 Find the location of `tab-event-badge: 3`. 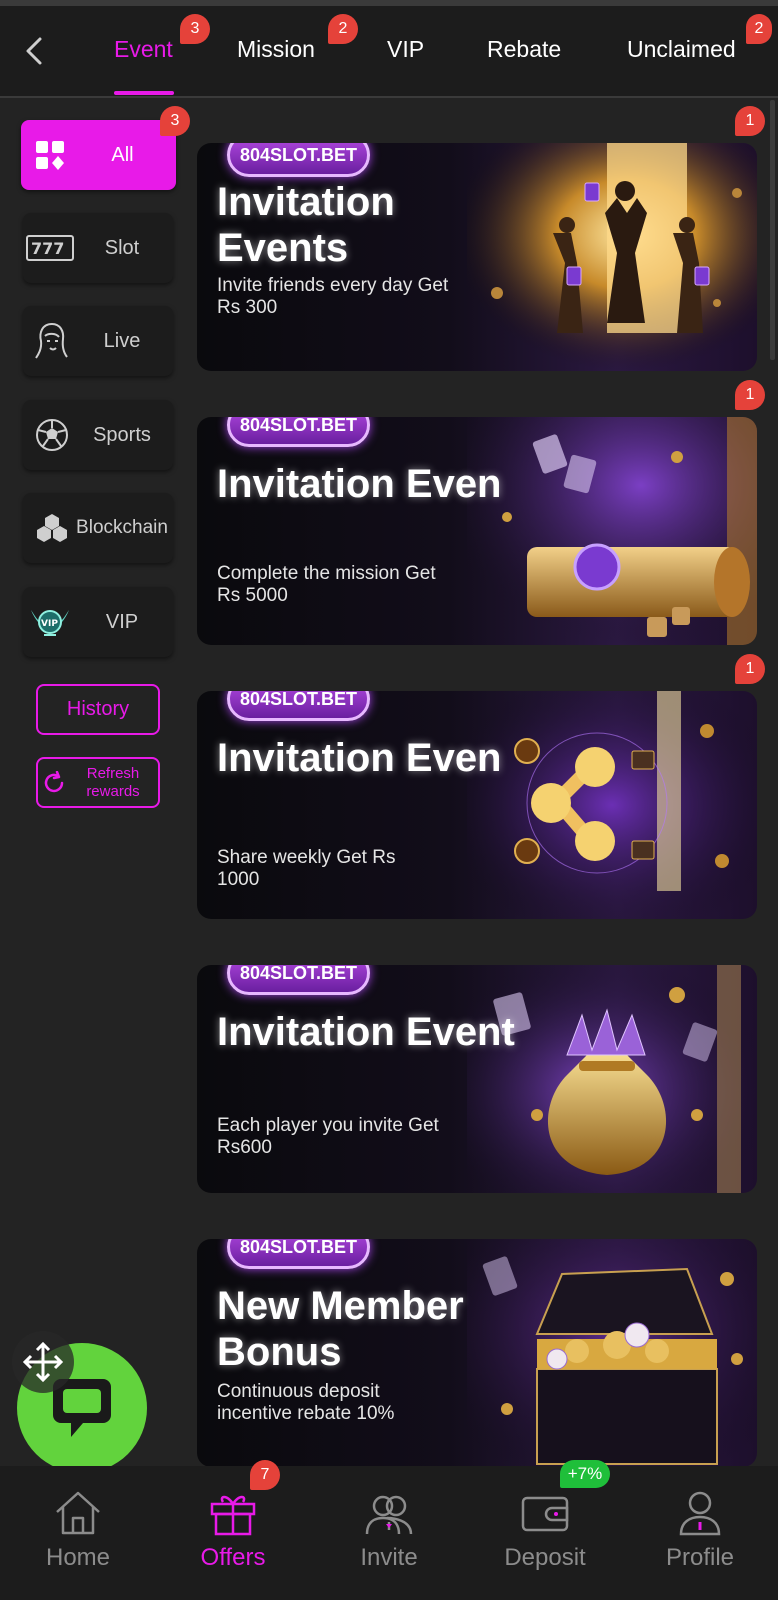

tab-event-badge: 3 is located at coordinates (195, 29).